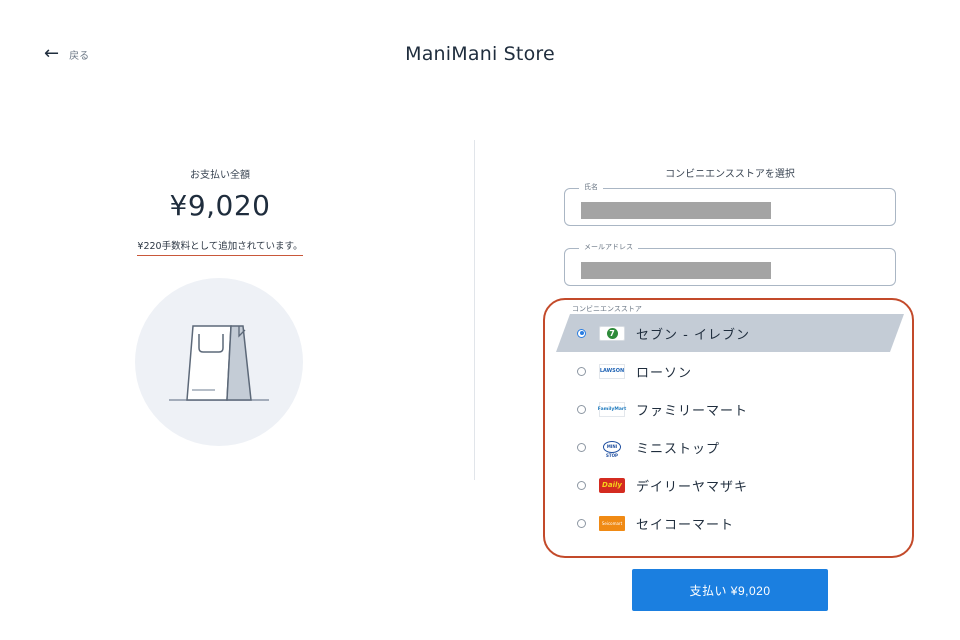  I want to click on lawson-logo-icon: LAWSON, so click(612, 371).